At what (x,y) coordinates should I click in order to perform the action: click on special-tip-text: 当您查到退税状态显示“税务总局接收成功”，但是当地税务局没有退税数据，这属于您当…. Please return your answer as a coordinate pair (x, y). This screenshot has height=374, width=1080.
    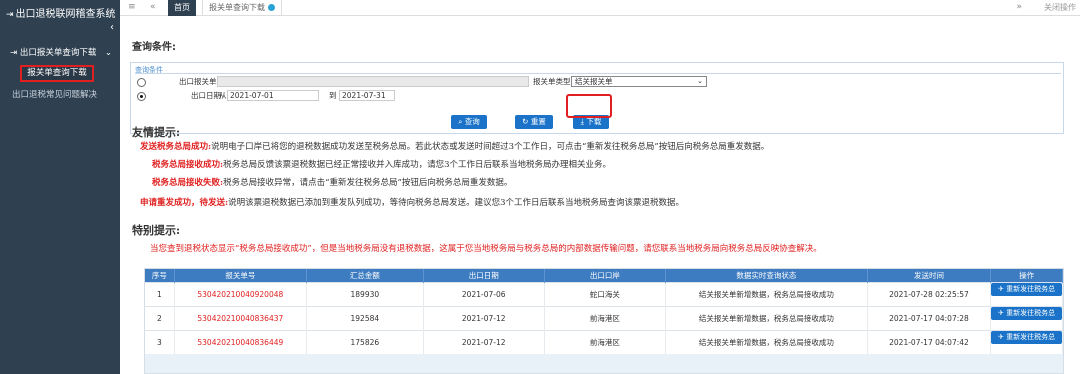
    Looking at the image, I should click on (486, 249).